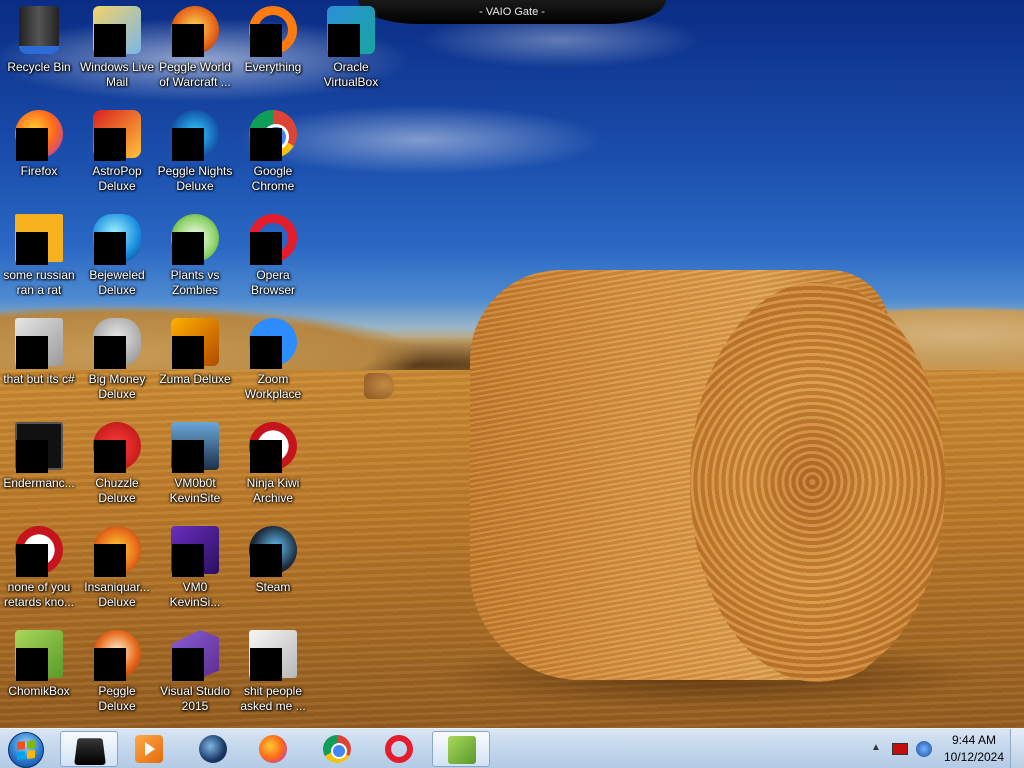 The width and height of the screenshot is (1024, 768). I want to click on desktop-icon-label: VM0b0t KevinSite, so click(195, 490).